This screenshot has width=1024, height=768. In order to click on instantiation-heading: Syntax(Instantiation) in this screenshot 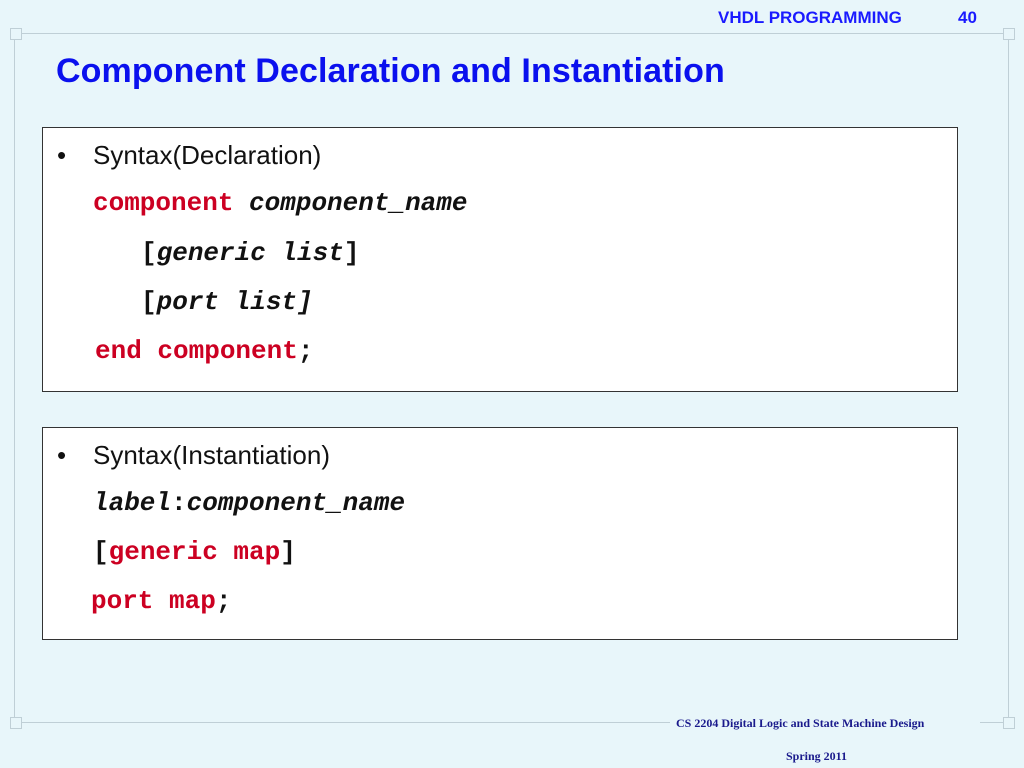, I will do `click(212, 455)`.